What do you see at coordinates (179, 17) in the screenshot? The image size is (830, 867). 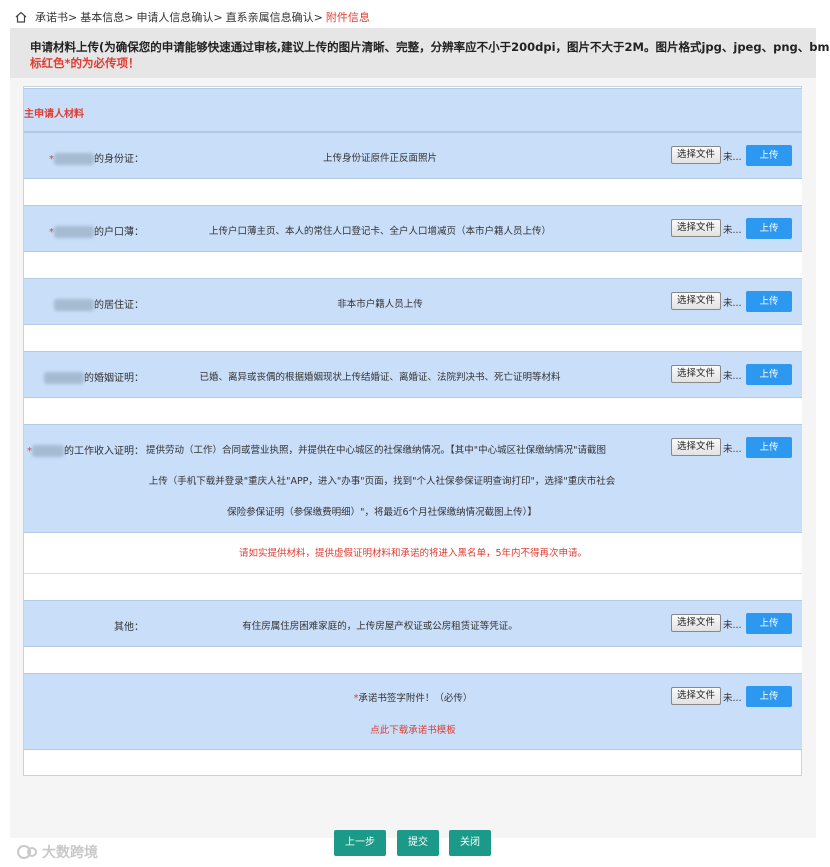 I see `breadcrumb-applicant-confirm: 申请人信息确认>` at bounding box center [179, 17].